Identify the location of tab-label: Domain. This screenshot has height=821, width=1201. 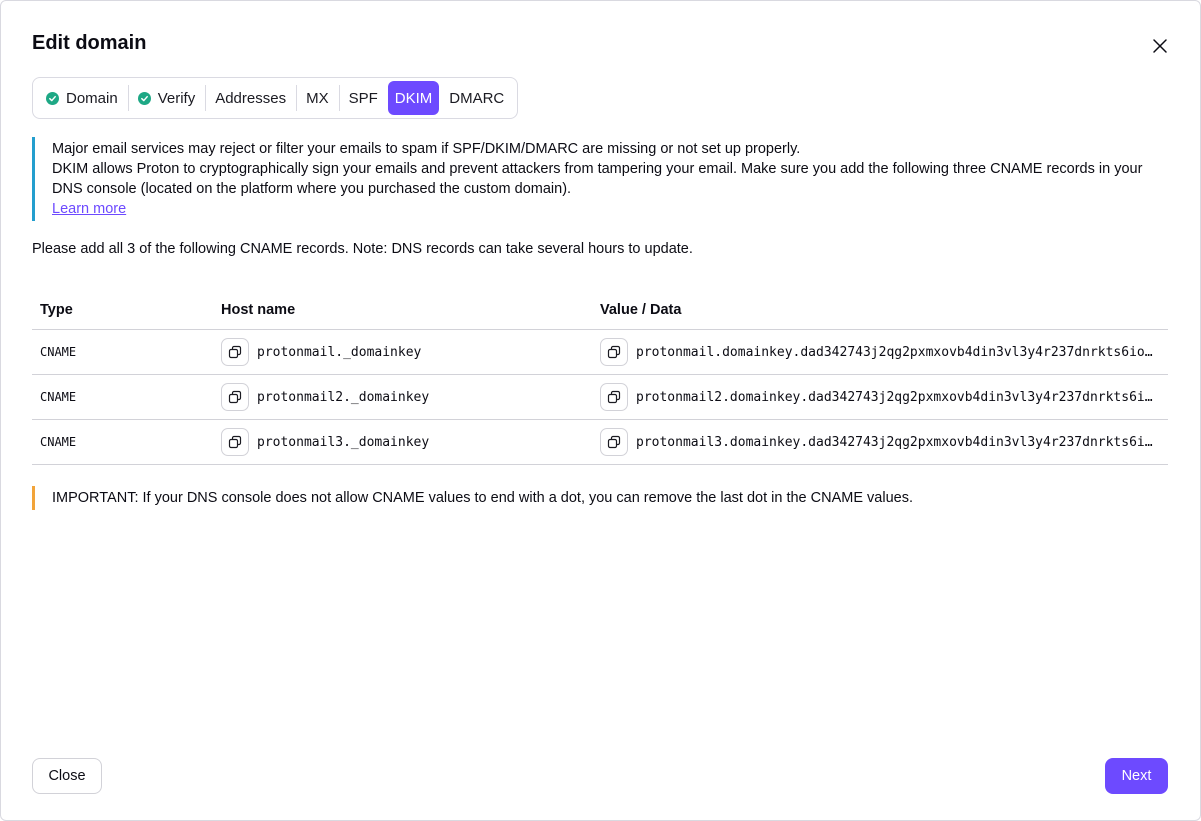
(92, 98).